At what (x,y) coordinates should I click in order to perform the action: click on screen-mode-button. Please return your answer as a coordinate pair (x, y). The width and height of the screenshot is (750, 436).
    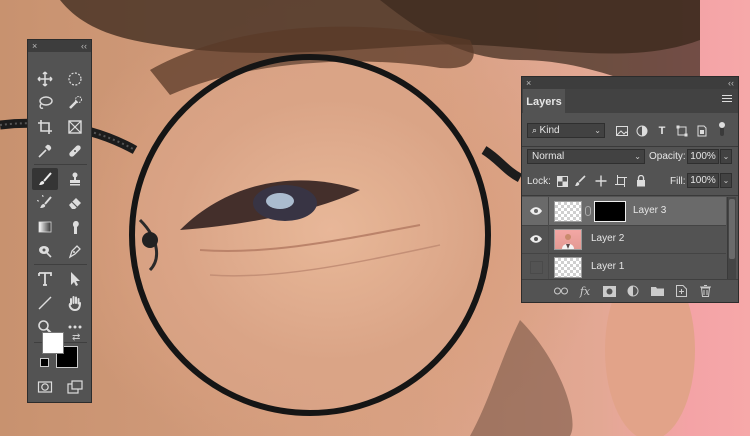
    Looking at the image, I should click on (75, 387).